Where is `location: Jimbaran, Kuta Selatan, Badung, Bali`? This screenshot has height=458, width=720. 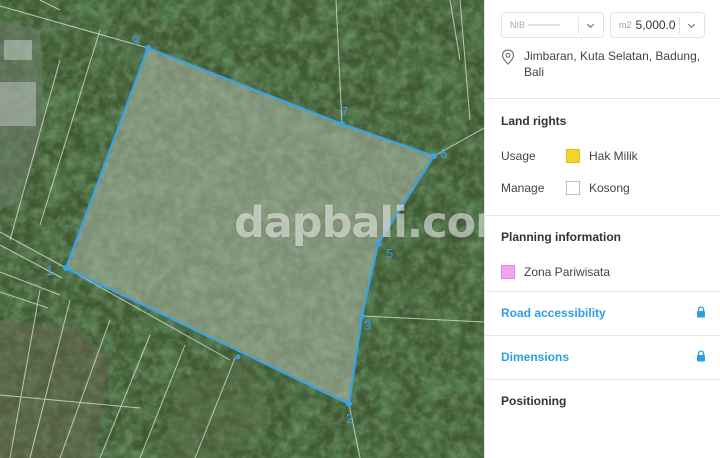
location: Jimbaran, Kuta Selatan, Badung, Bali is located at coordinates (604, 64).